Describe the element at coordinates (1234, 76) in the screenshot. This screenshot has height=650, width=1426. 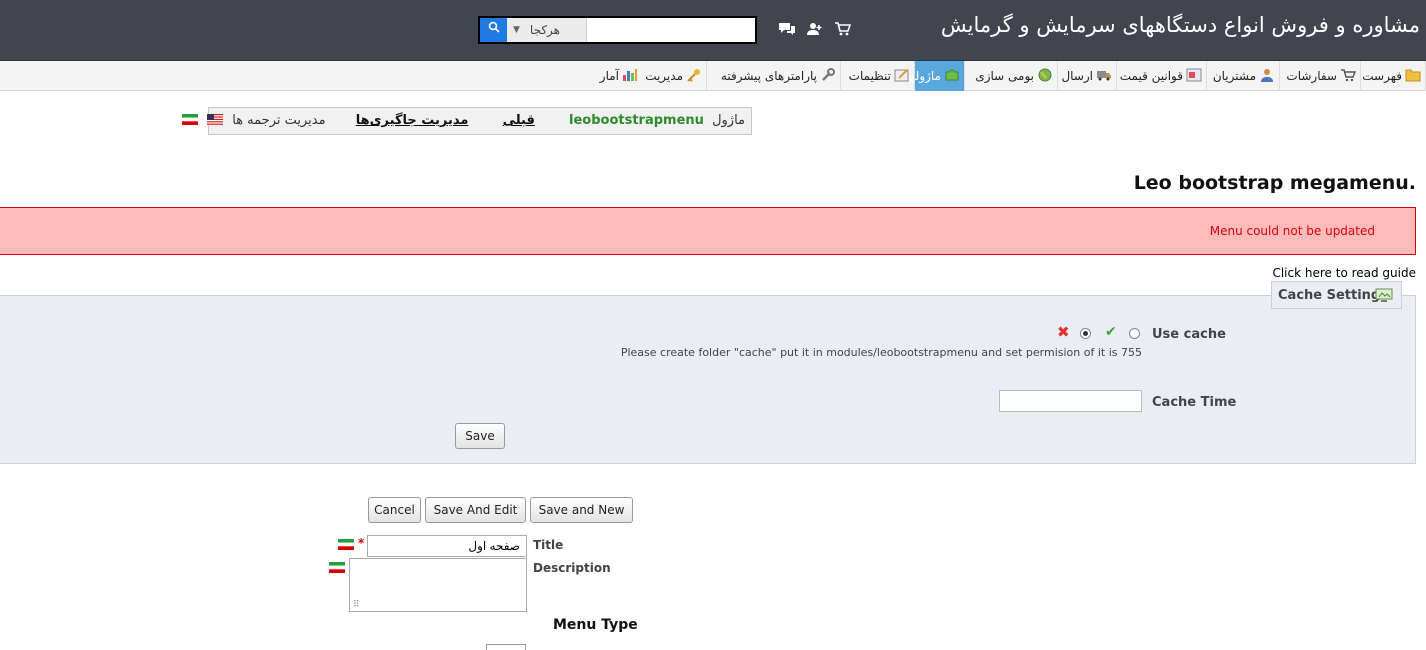
I see `tab-label: مشتریان` at that location.